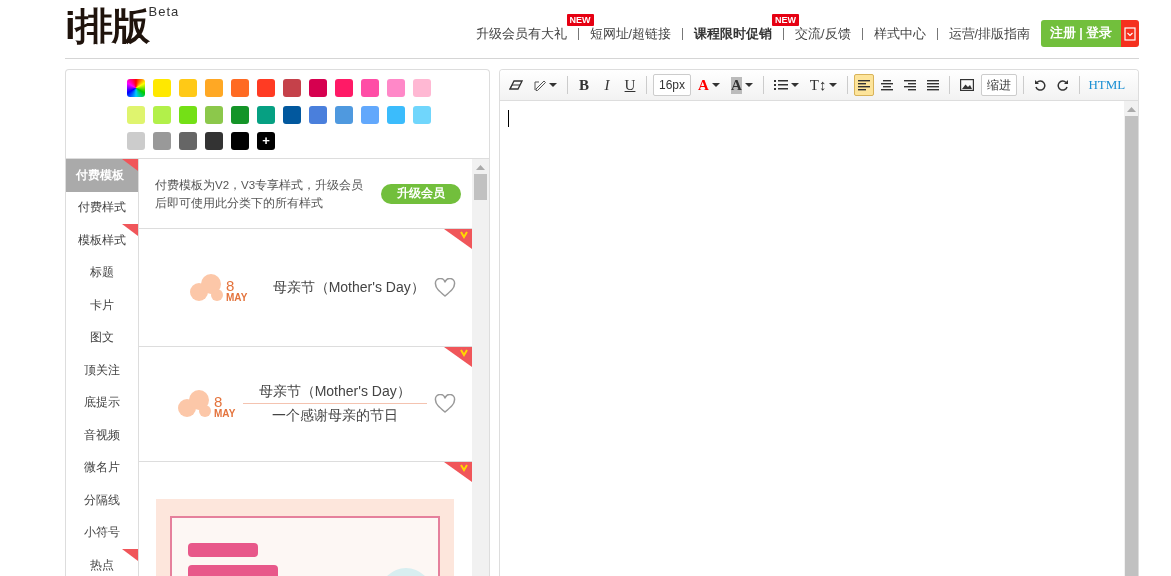 This screenshot has width=1171, height=576. What do you see at coordinates (521, 33) in the screenshot?
I see `nav-link: 升级会员有大礼` at bounding box center [521, 33].